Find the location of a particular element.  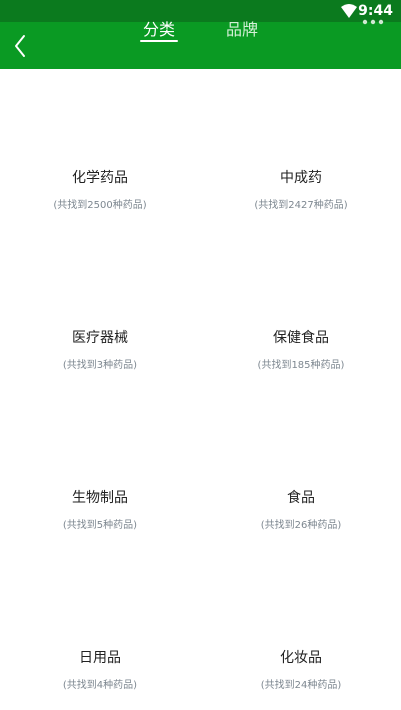

category-item: 食品 (共找到26种药品) is located at coordinates (301, 509).